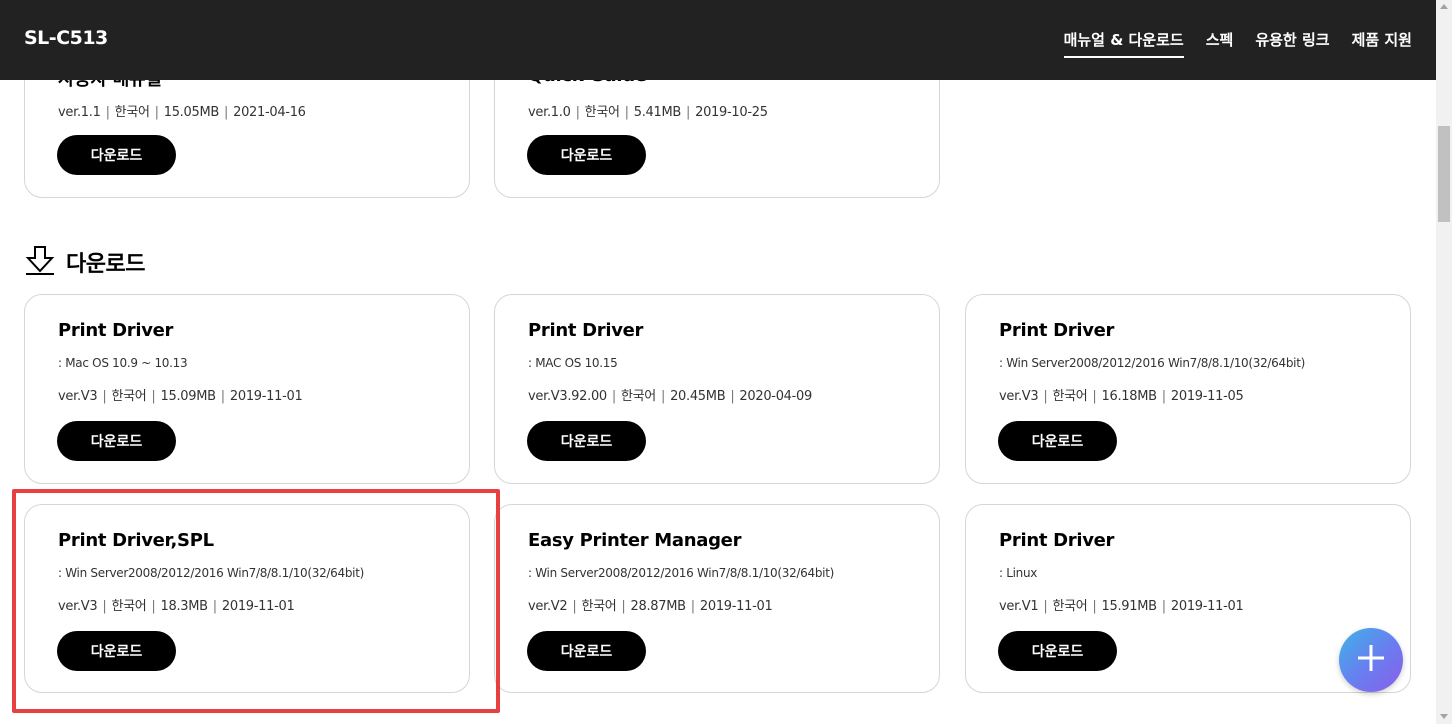 The image size is (1452, 724). What do you see at coordinates (1382, 43) in the screenshot?
I see `nav-product-support: 제품 지원` at bounding box center [1382, 43].